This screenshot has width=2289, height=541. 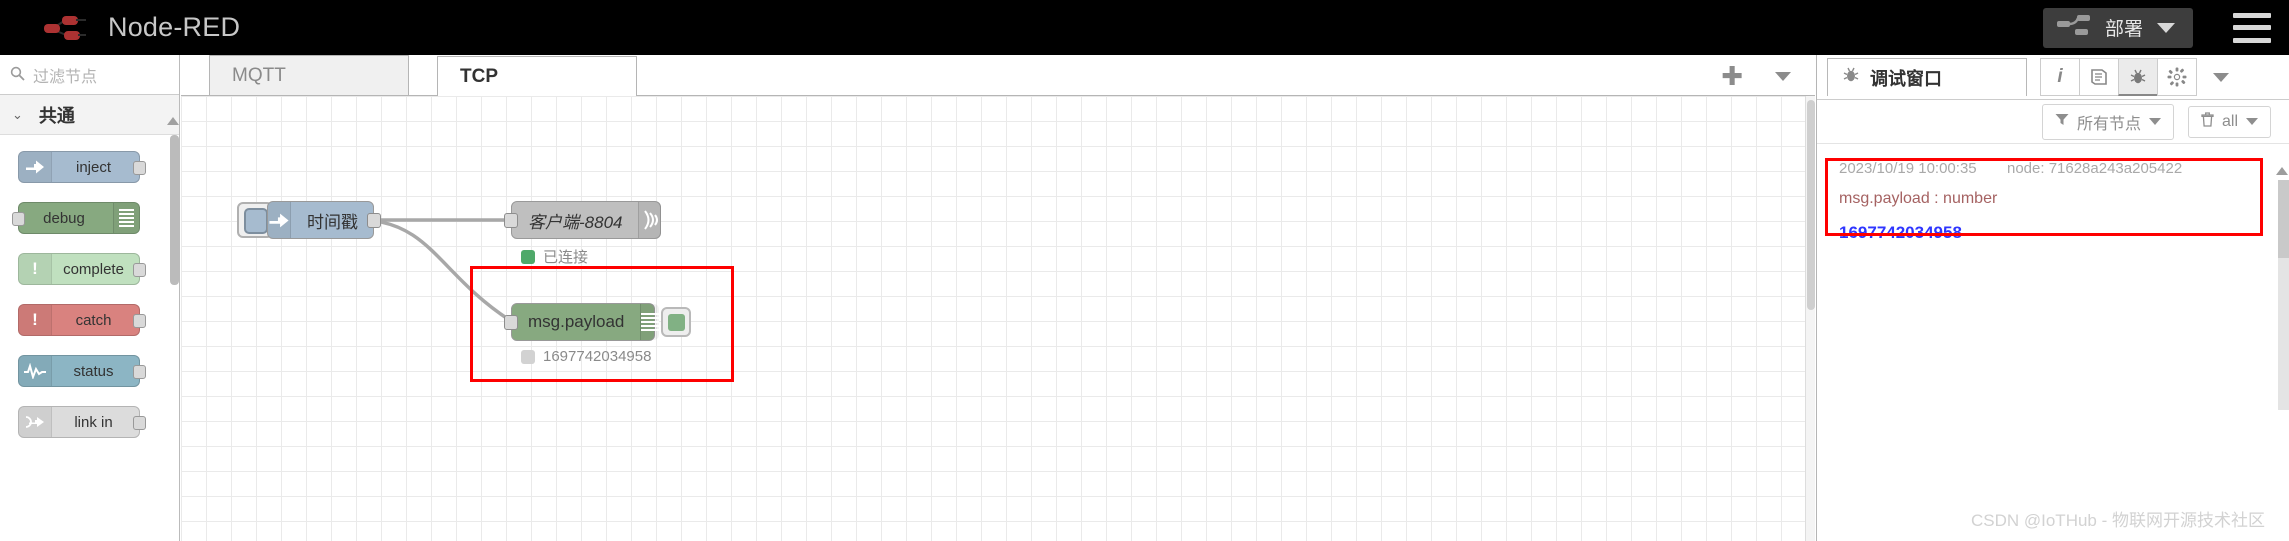 What do you see at coordinates (479, 76) in the screenshot?
I see `tab-label: TCP` at bounding box center [479, 76].